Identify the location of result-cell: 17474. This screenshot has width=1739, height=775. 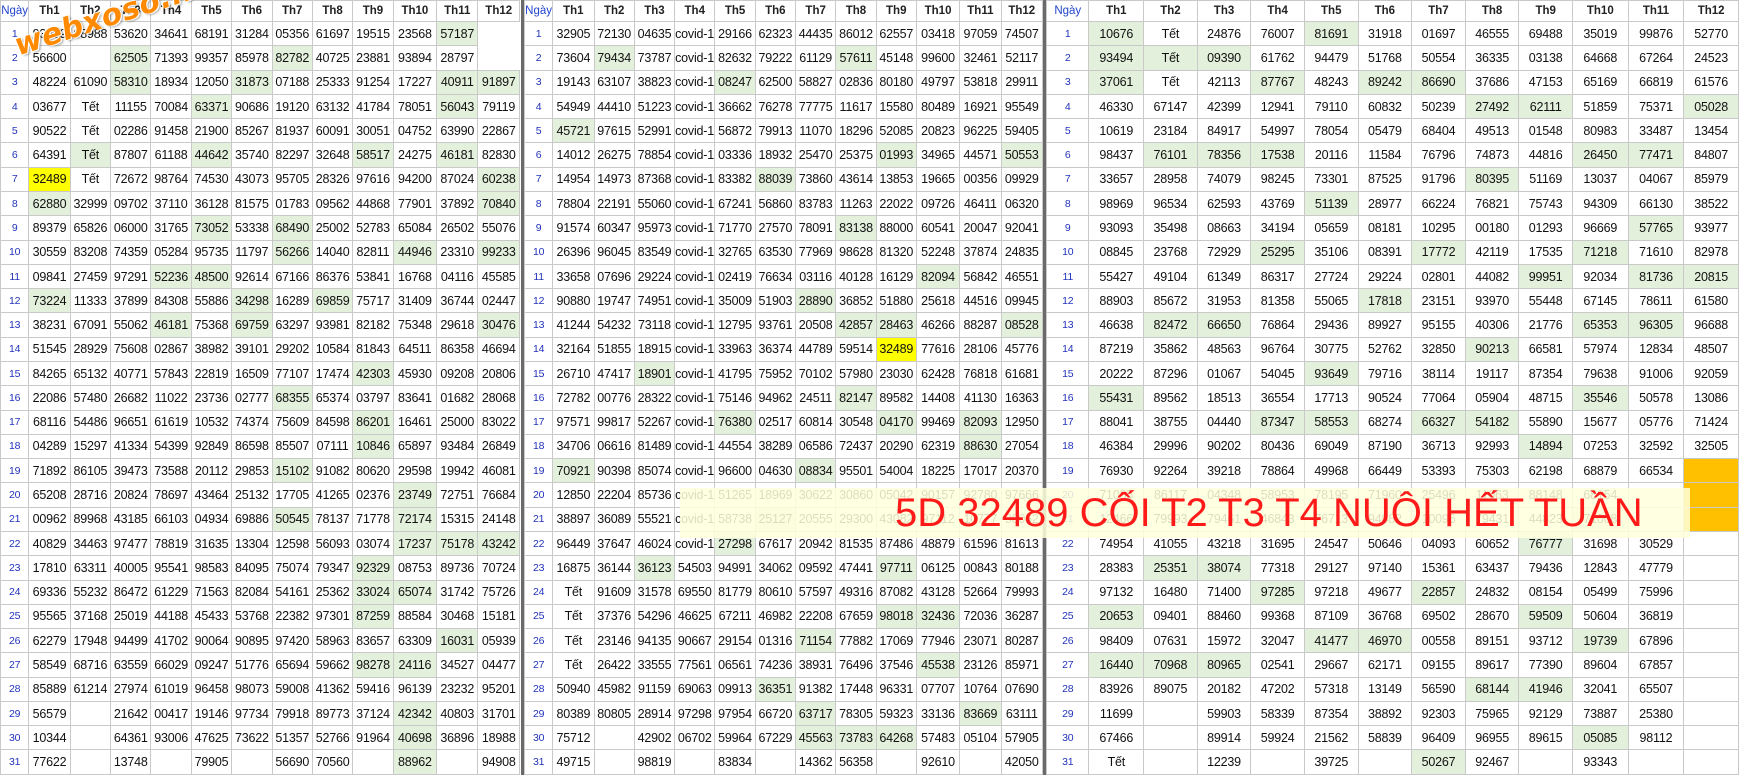
(332, 373).